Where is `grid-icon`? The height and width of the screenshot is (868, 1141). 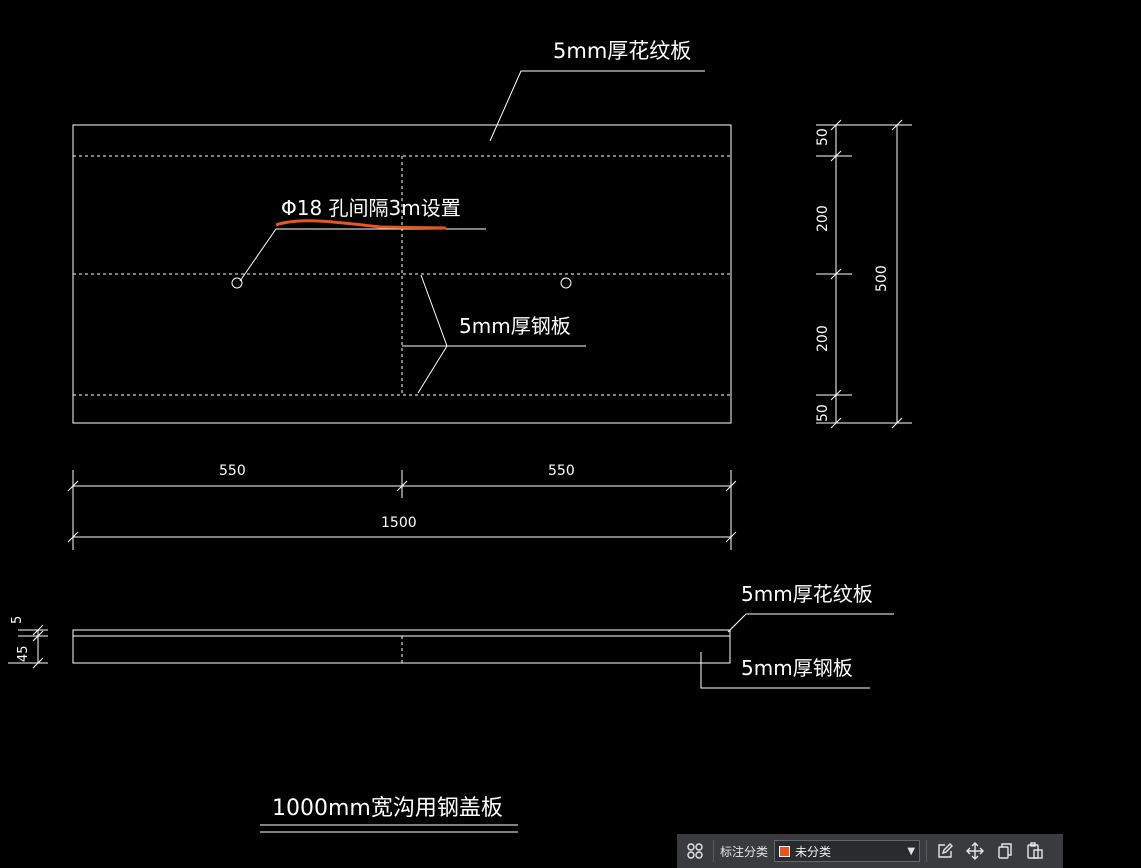 grid-icon is located at coordinates (695, 851).